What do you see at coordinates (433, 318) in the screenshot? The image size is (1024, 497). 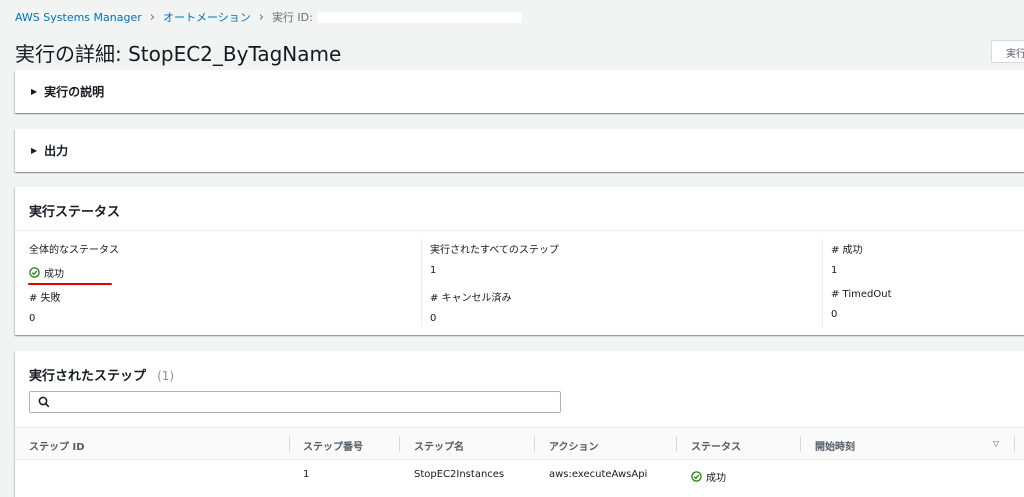 I see `cancelled-count-value: 0` at bounding box center [433, 318].